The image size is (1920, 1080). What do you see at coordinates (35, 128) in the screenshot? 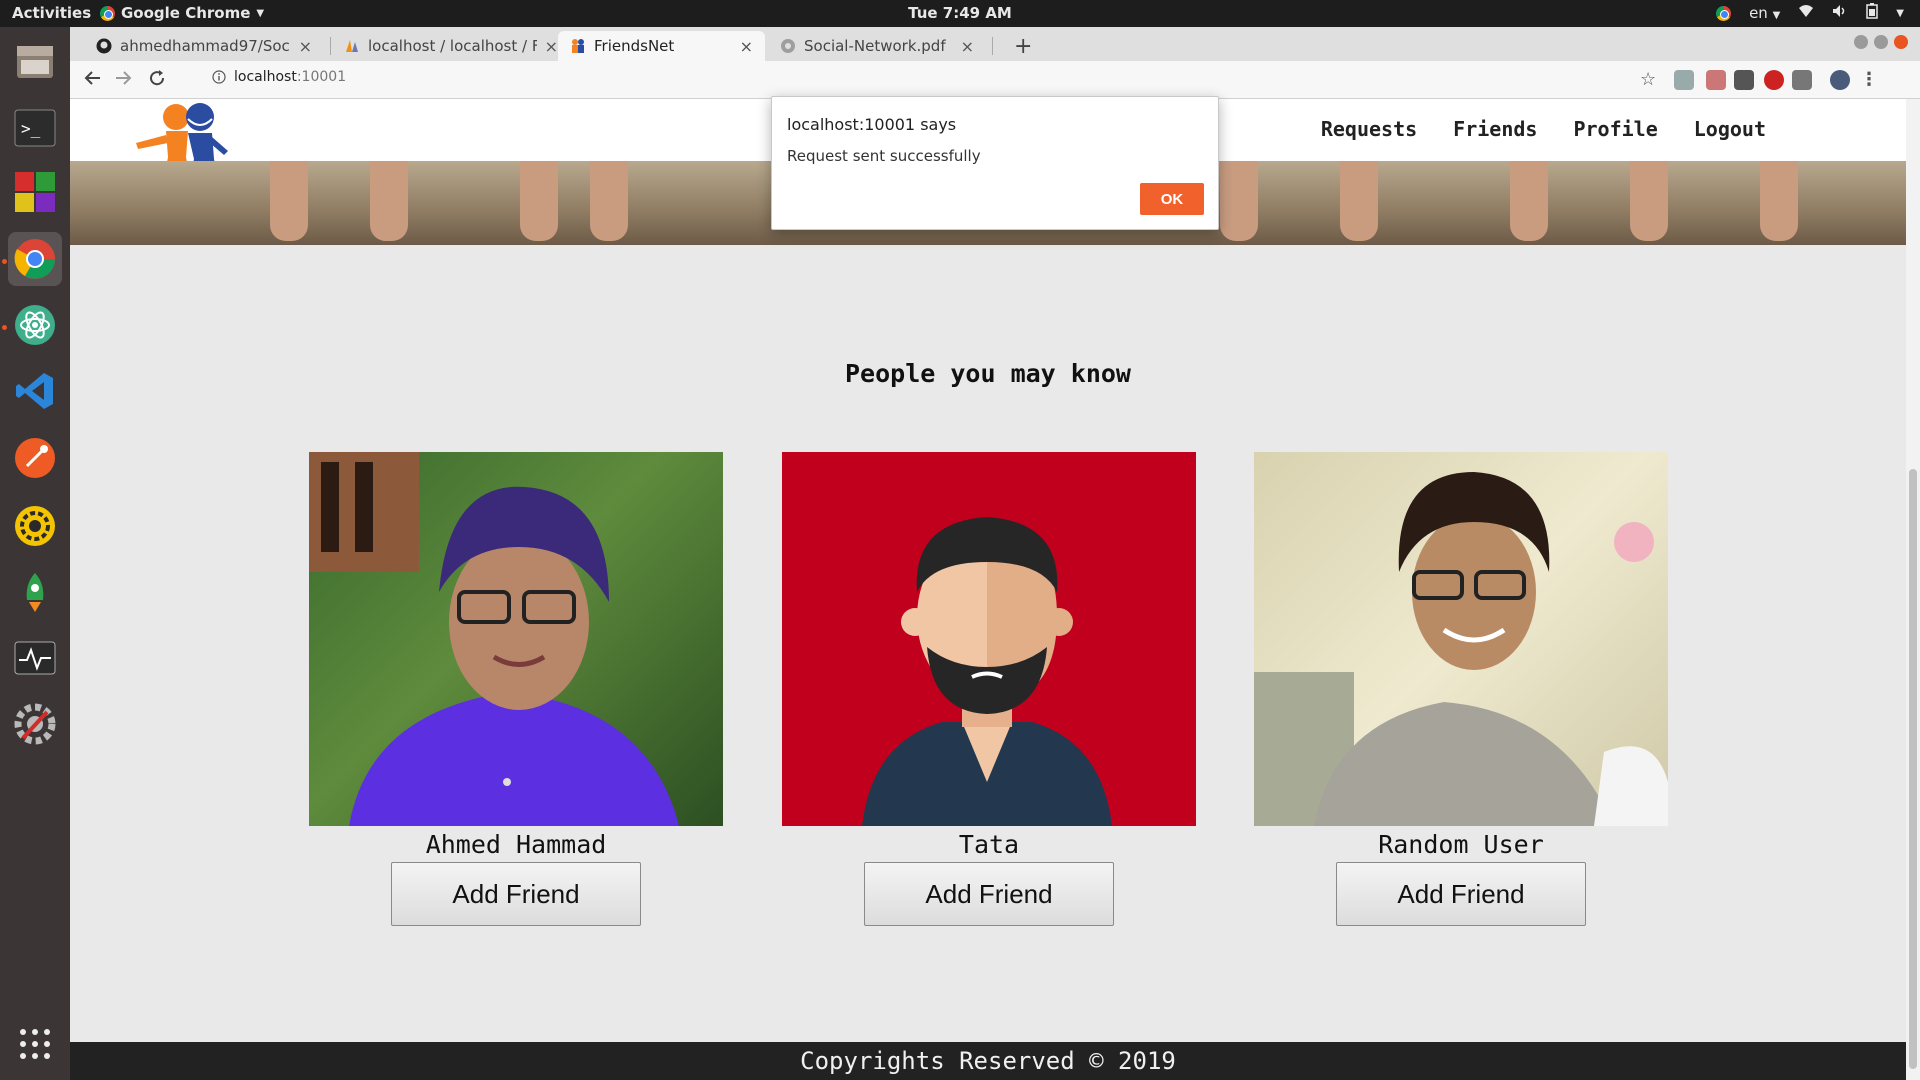
I see `terminal-app-icon: >_` at bounding box center [35, 128].